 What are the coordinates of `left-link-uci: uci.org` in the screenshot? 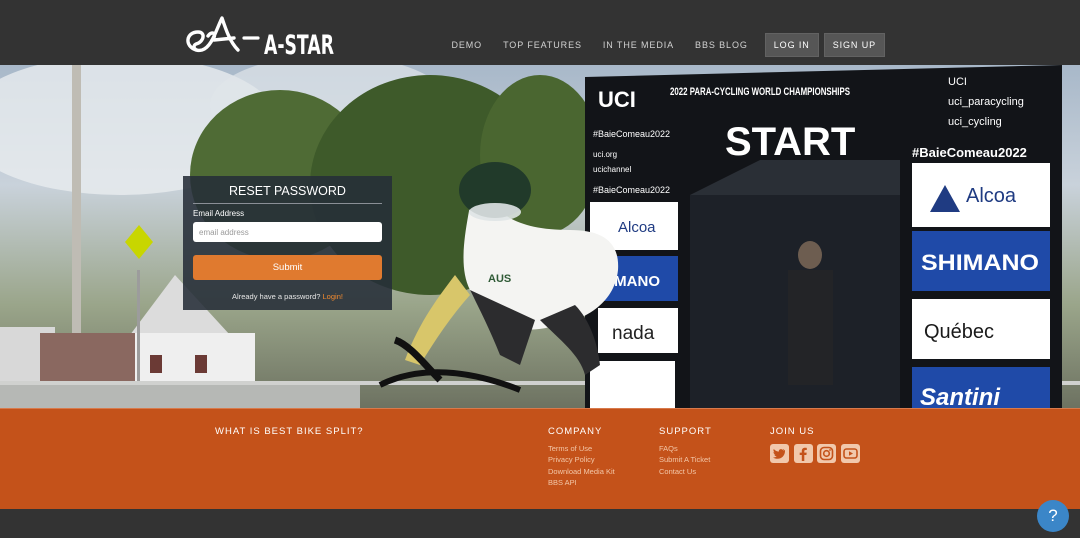 It's located at (605, 154).